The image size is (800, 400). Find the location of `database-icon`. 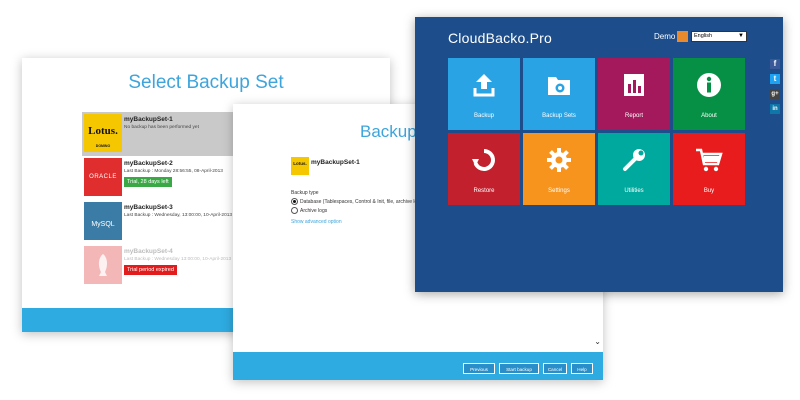

database-icon is located at coordinates (103, 265).